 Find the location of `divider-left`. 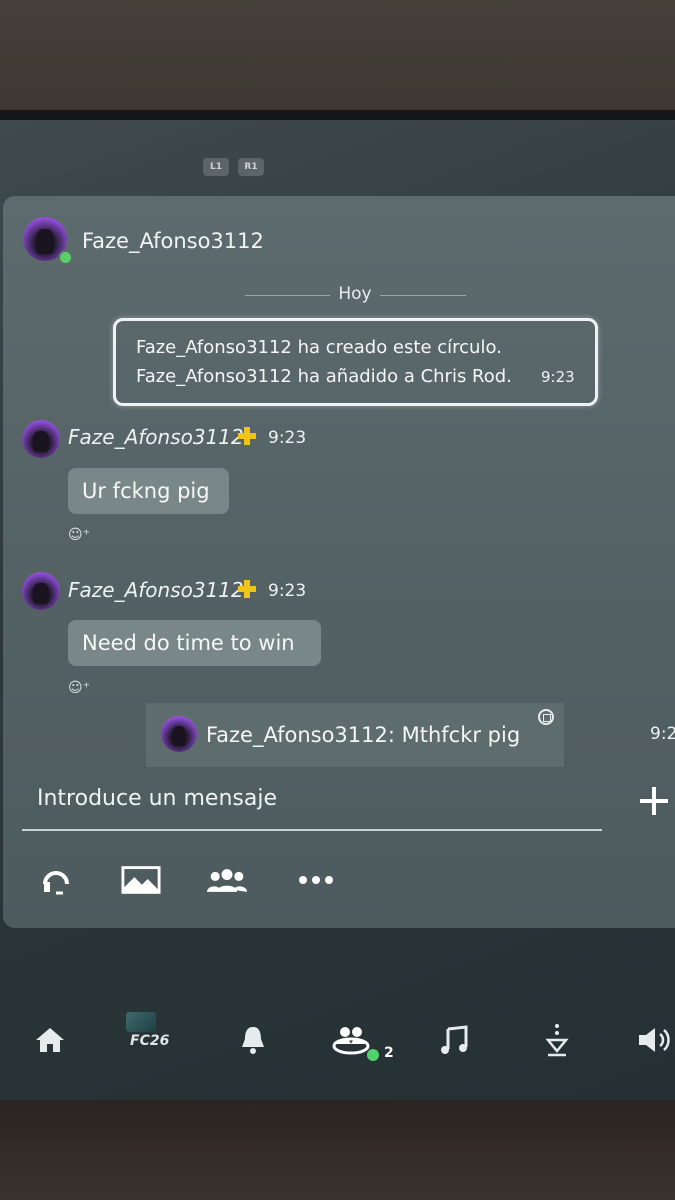

divider-left is located at coordinates (287, 295).